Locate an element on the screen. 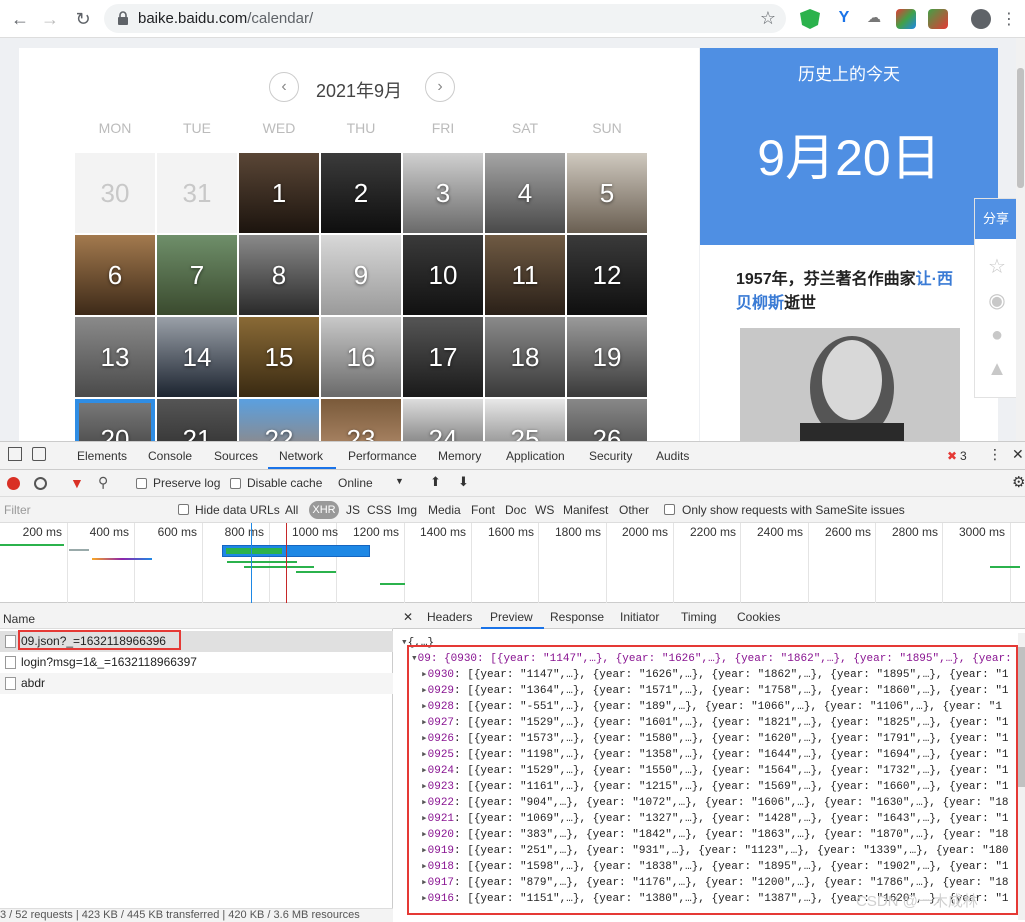 The image size is (1025, 922). preview-scrollbar is located at coordinates (1021, 776).